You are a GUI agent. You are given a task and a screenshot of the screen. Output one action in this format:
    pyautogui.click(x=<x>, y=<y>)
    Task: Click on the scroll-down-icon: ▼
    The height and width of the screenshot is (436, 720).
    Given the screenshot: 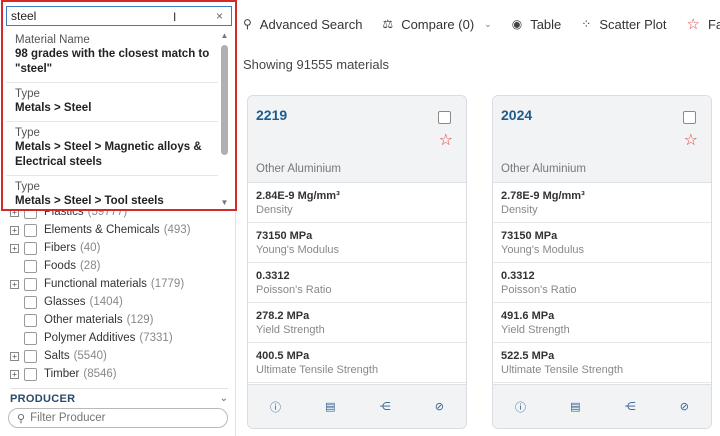 What is the action you would take?
    pyautogui.click(x=224, y=202)
    